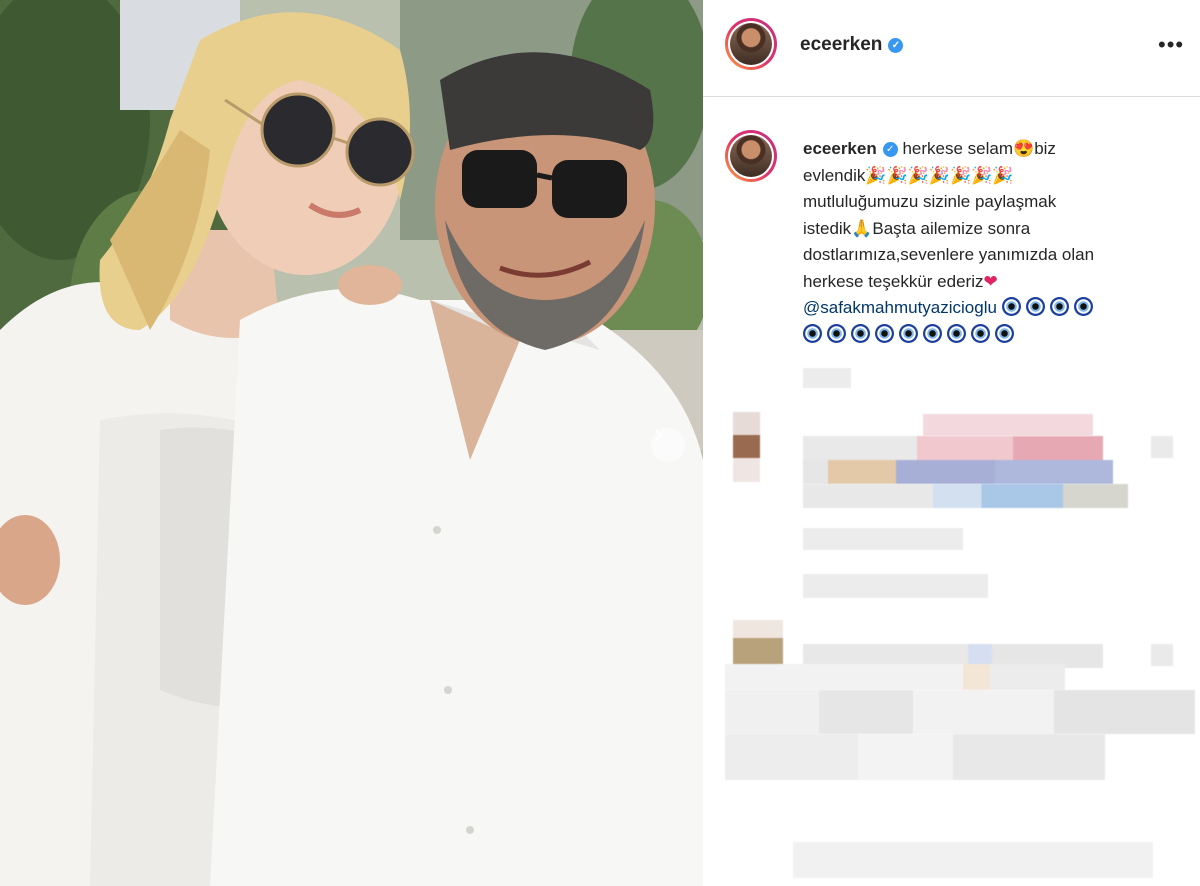 This screenshot has height=886, width=1200. I want to click on caption-text: dostlarımıza,sevenlere yanımızda olan, so click(949, 254).